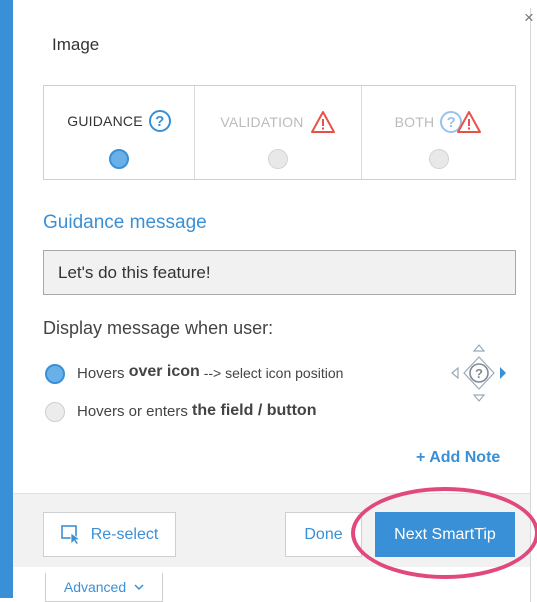 Image resolution: width=537 pixels, height=602 pixels. I want to click on option-text: Hovers or enters, so click(135, 411).